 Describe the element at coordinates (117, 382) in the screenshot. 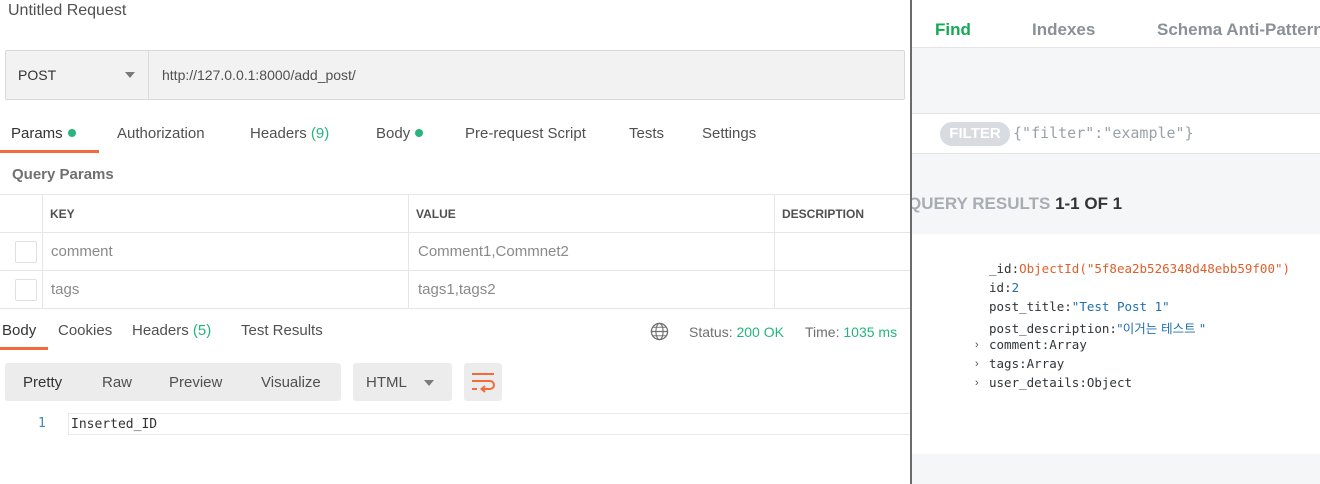

I see `raw-button: Raw` at that location.